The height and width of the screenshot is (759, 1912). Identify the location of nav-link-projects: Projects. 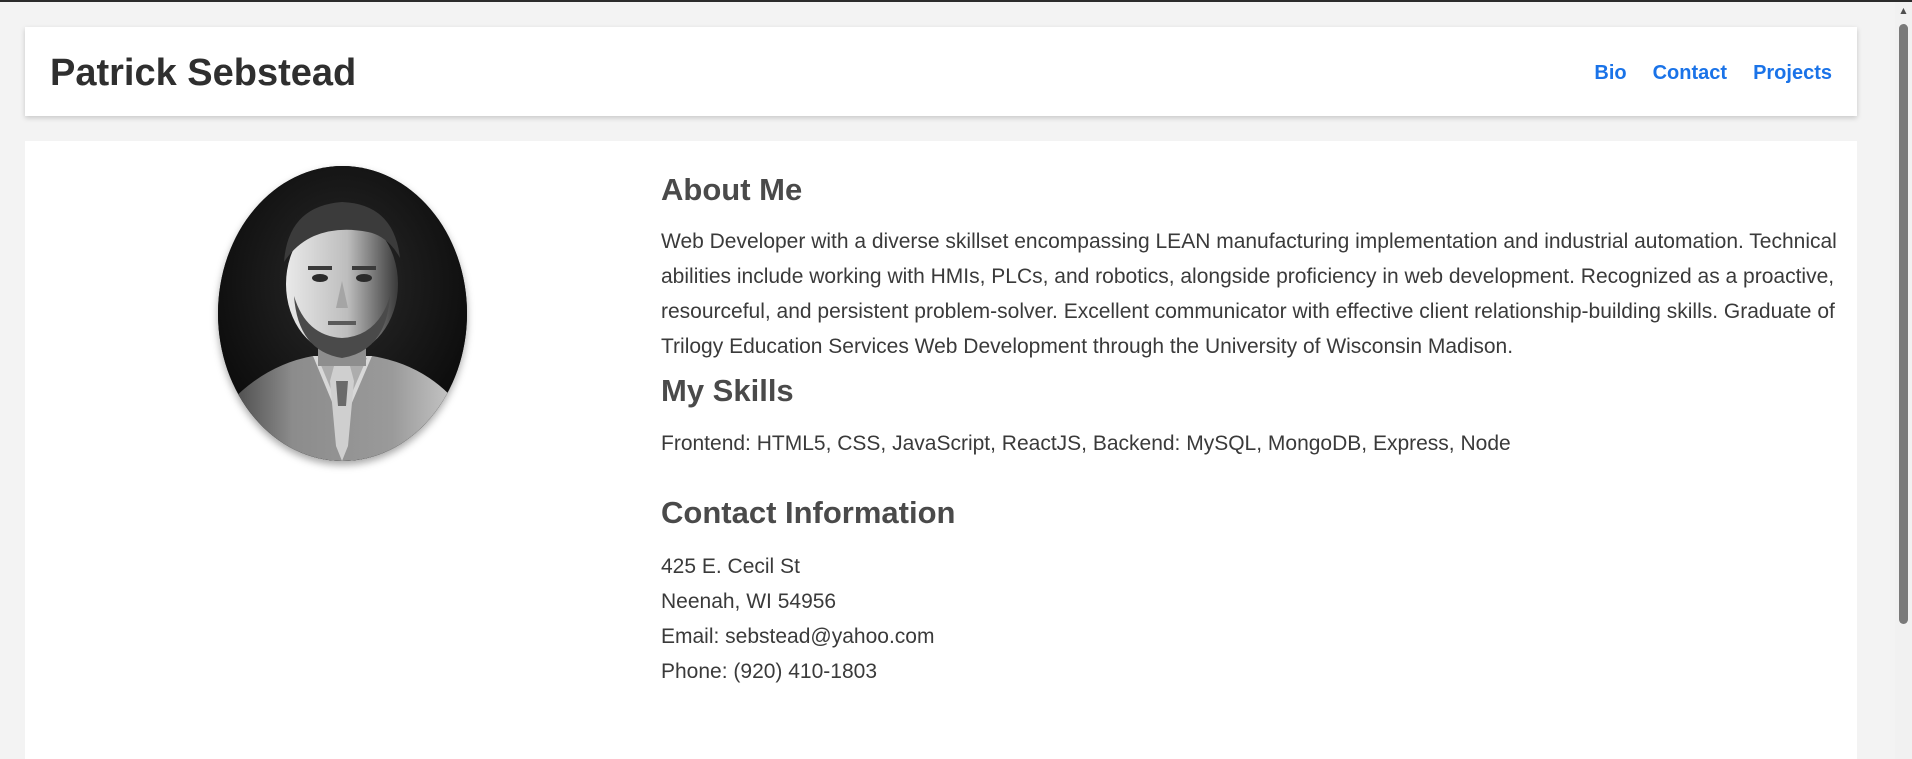
(1792, 73).